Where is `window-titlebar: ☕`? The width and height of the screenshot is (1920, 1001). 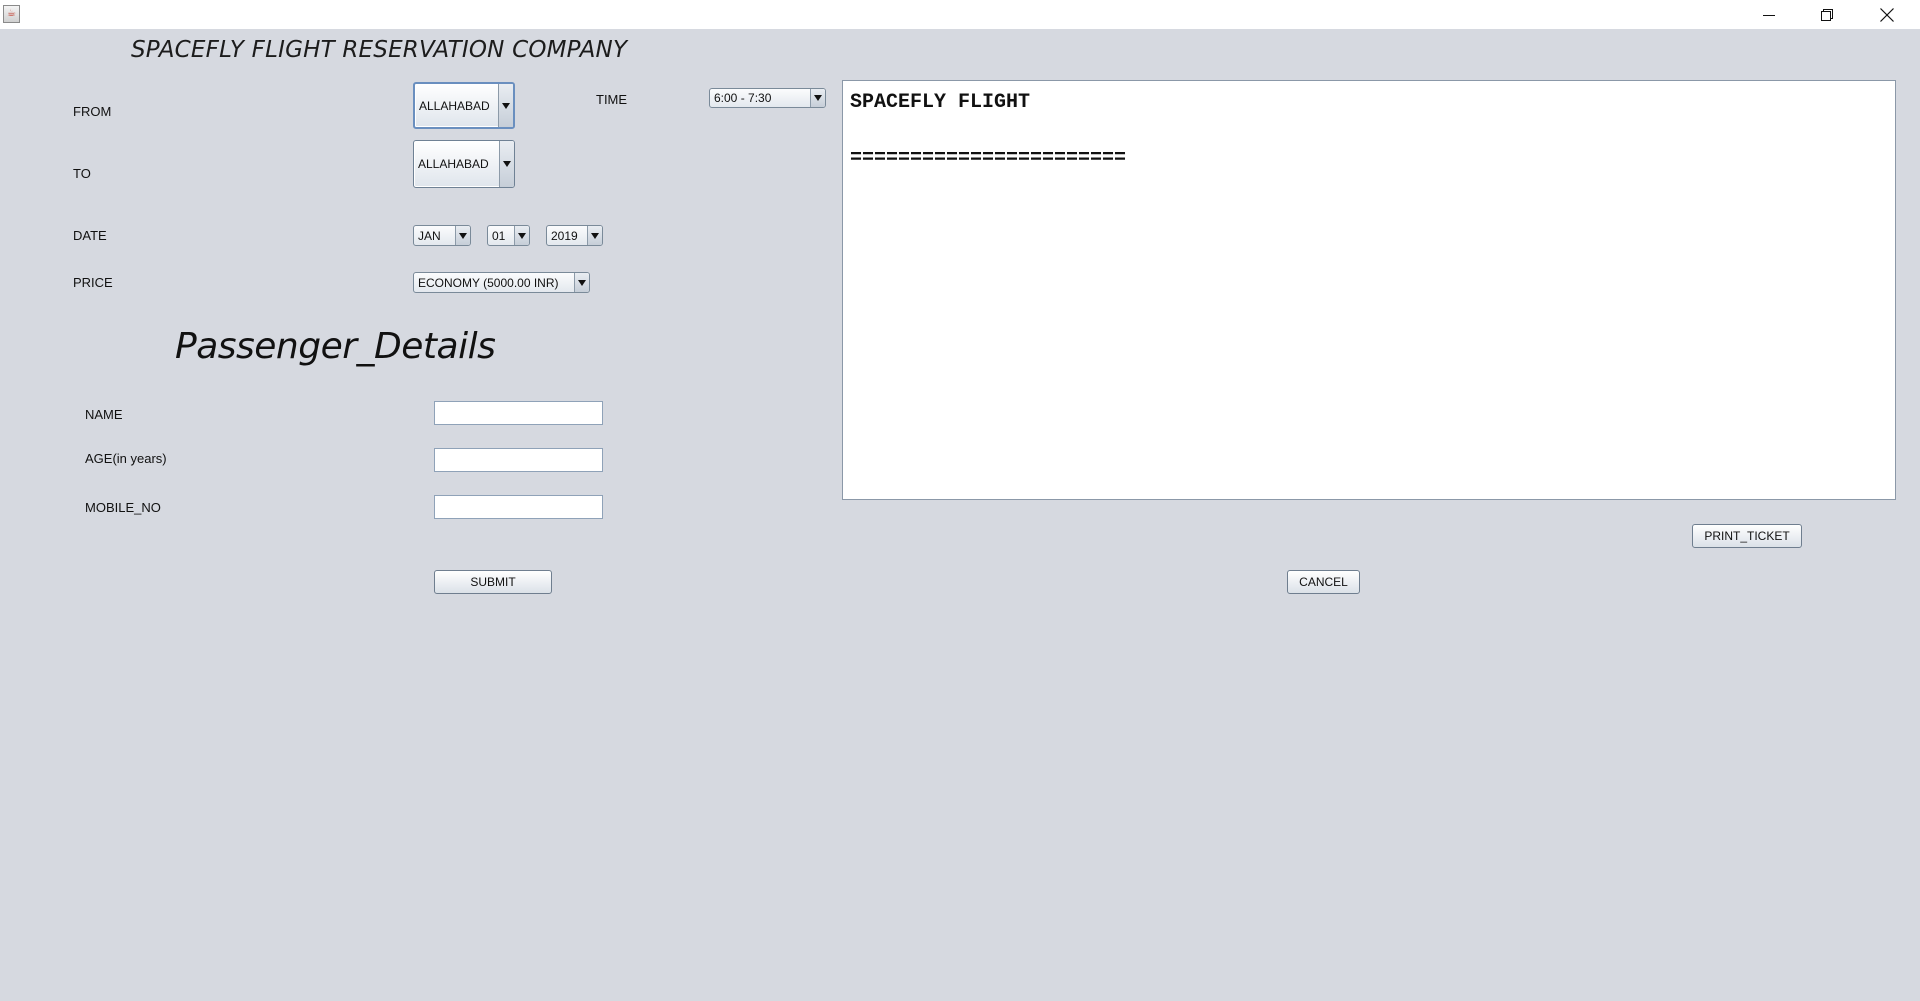
window-titlebar: ☕ is located at coordinates (960, 14).